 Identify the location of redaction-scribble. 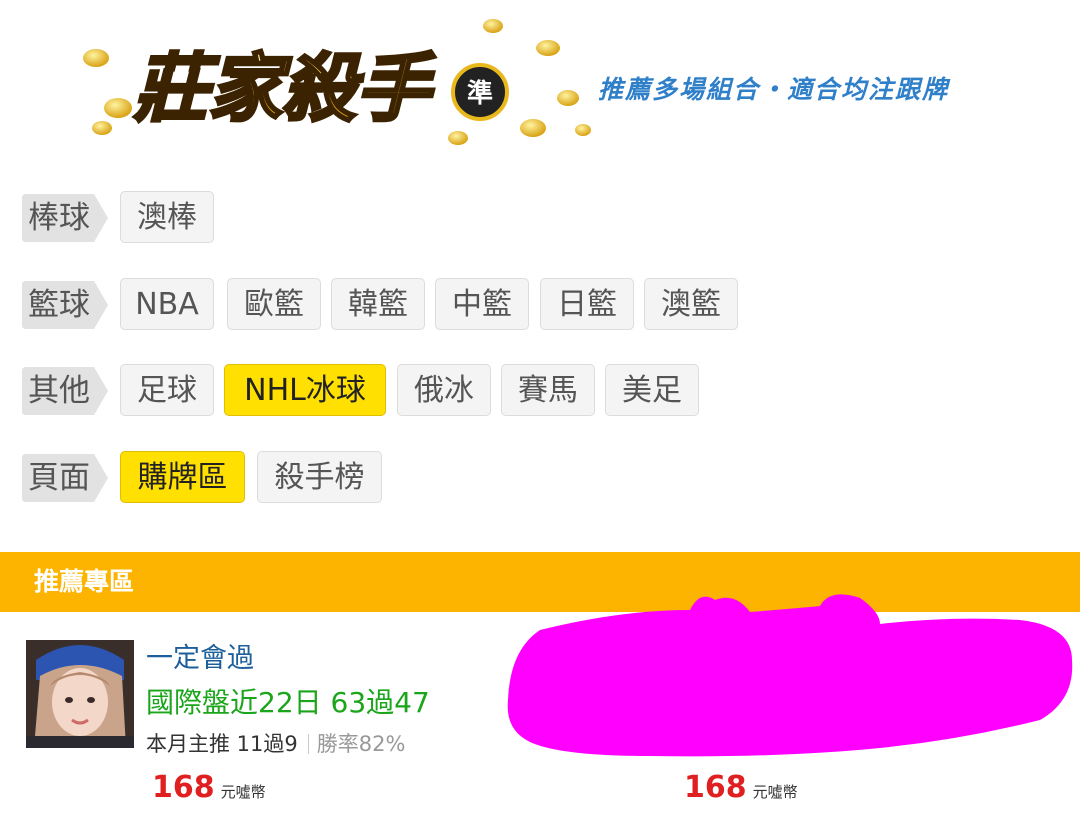
(790, 675).